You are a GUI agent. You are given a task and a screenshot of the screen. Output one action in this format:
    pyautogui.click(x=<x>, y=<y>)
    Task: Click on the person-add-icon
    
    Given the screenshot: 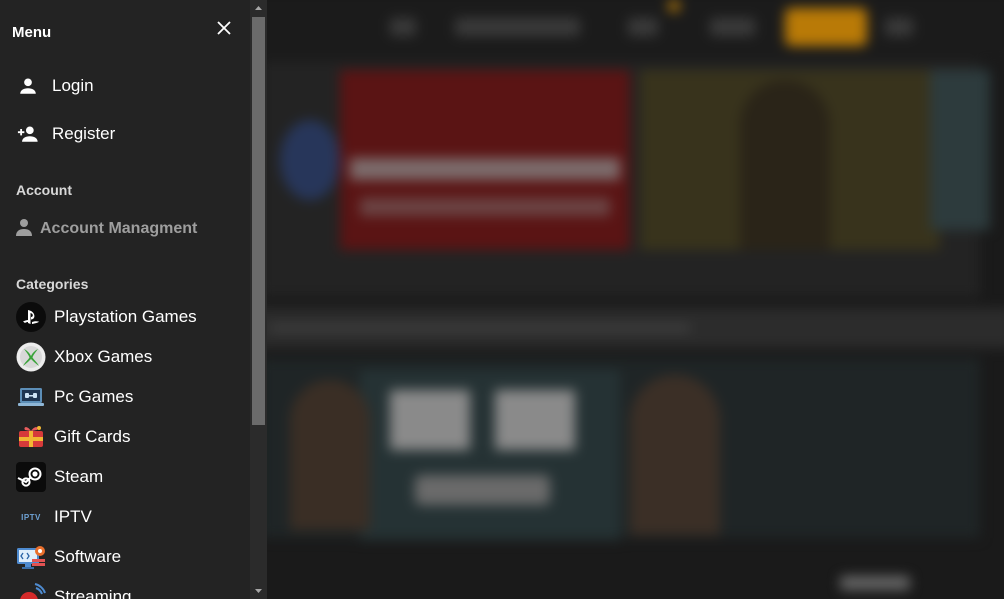 What is the action you would take?
    pyautogui.click(x=28, y=134)
    